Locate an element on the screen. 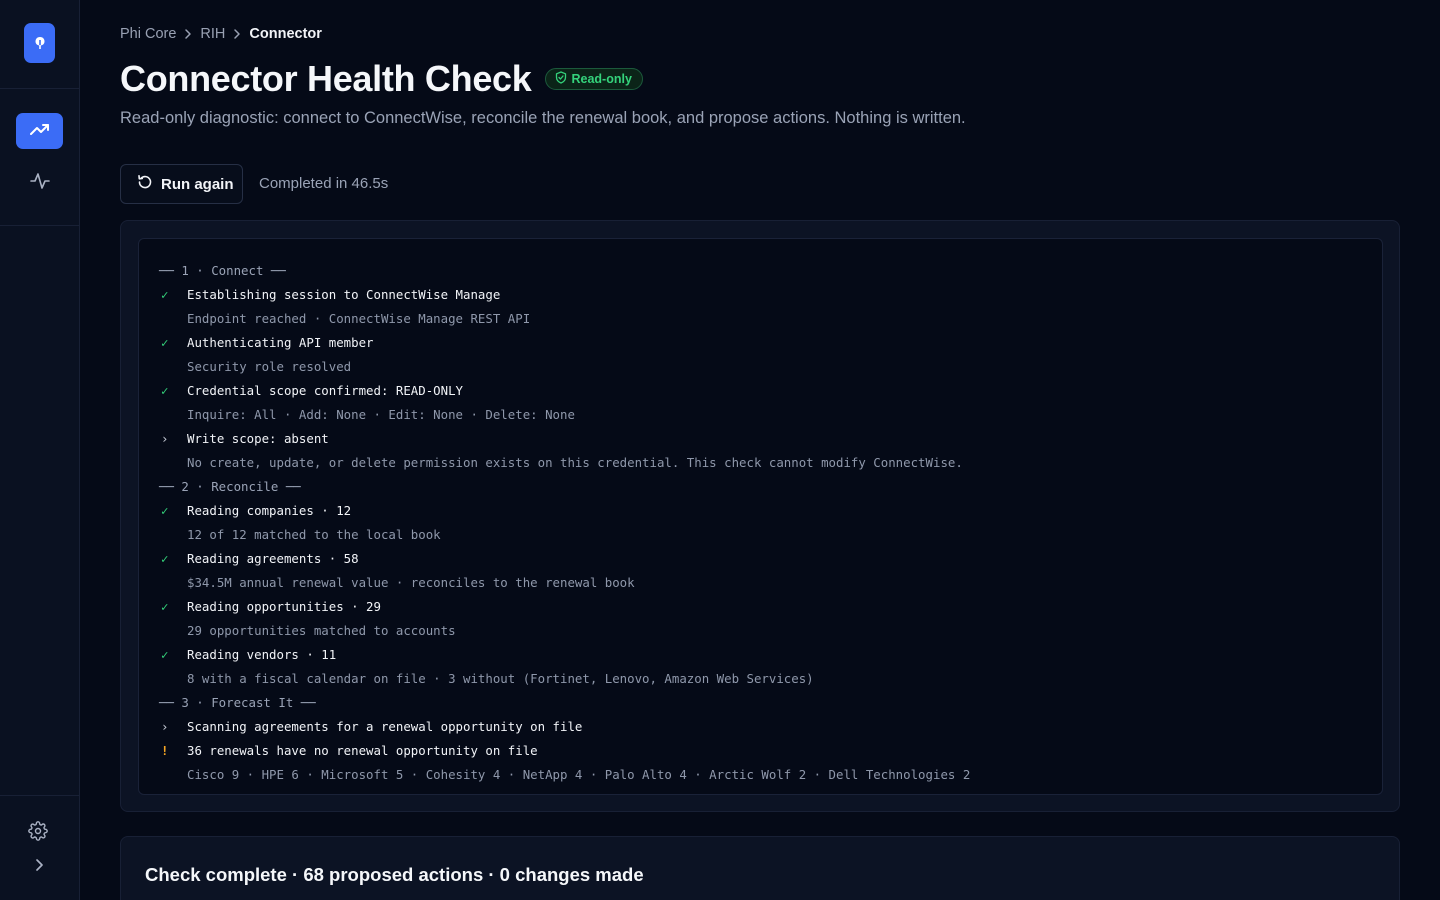 This screenshot has width=1440, height=900. breadcrumb-rih: RIH is located at coordinates (212, 34).